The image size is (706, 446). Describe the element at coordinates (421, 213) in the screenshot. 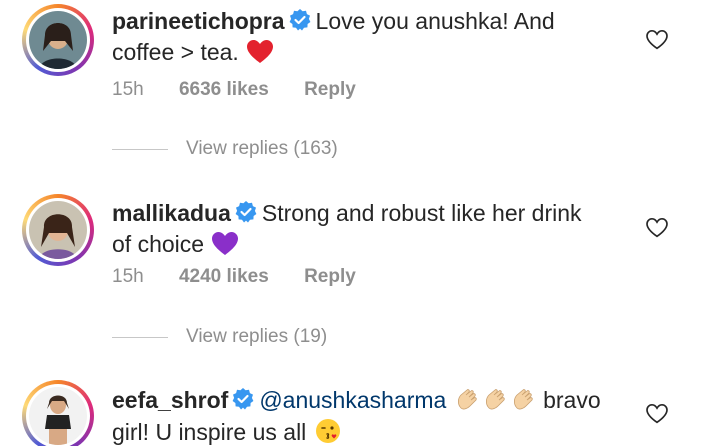

I see `comment-body: Strong and robust like her drink` at that location.